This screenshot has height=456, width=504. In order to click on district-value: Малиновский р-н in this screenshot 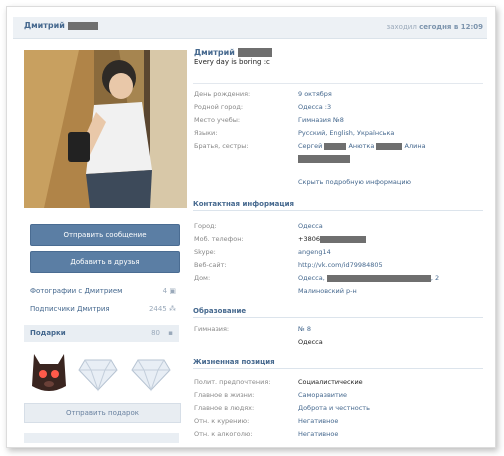, I will do `click(327, 291)`.